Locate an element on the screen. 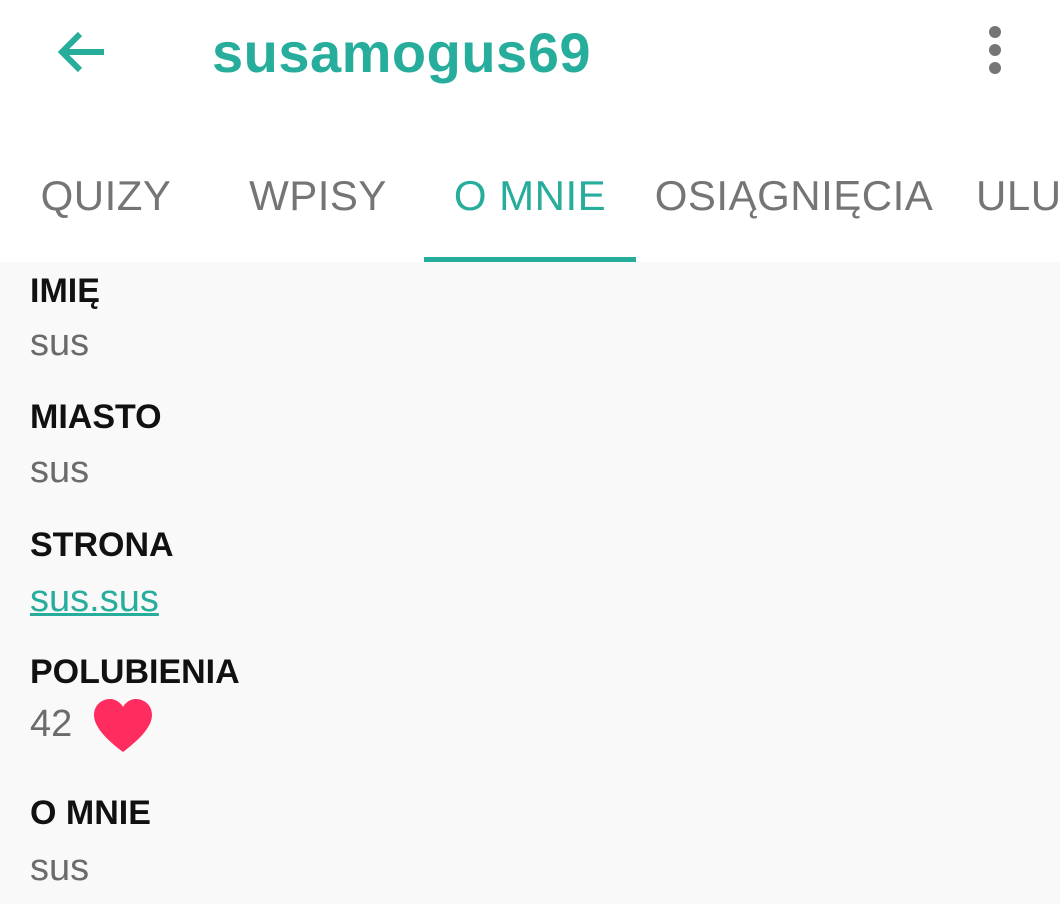 This screenshot has width=1060, height=904. name-value: sus is located at coordinates (60, 343).